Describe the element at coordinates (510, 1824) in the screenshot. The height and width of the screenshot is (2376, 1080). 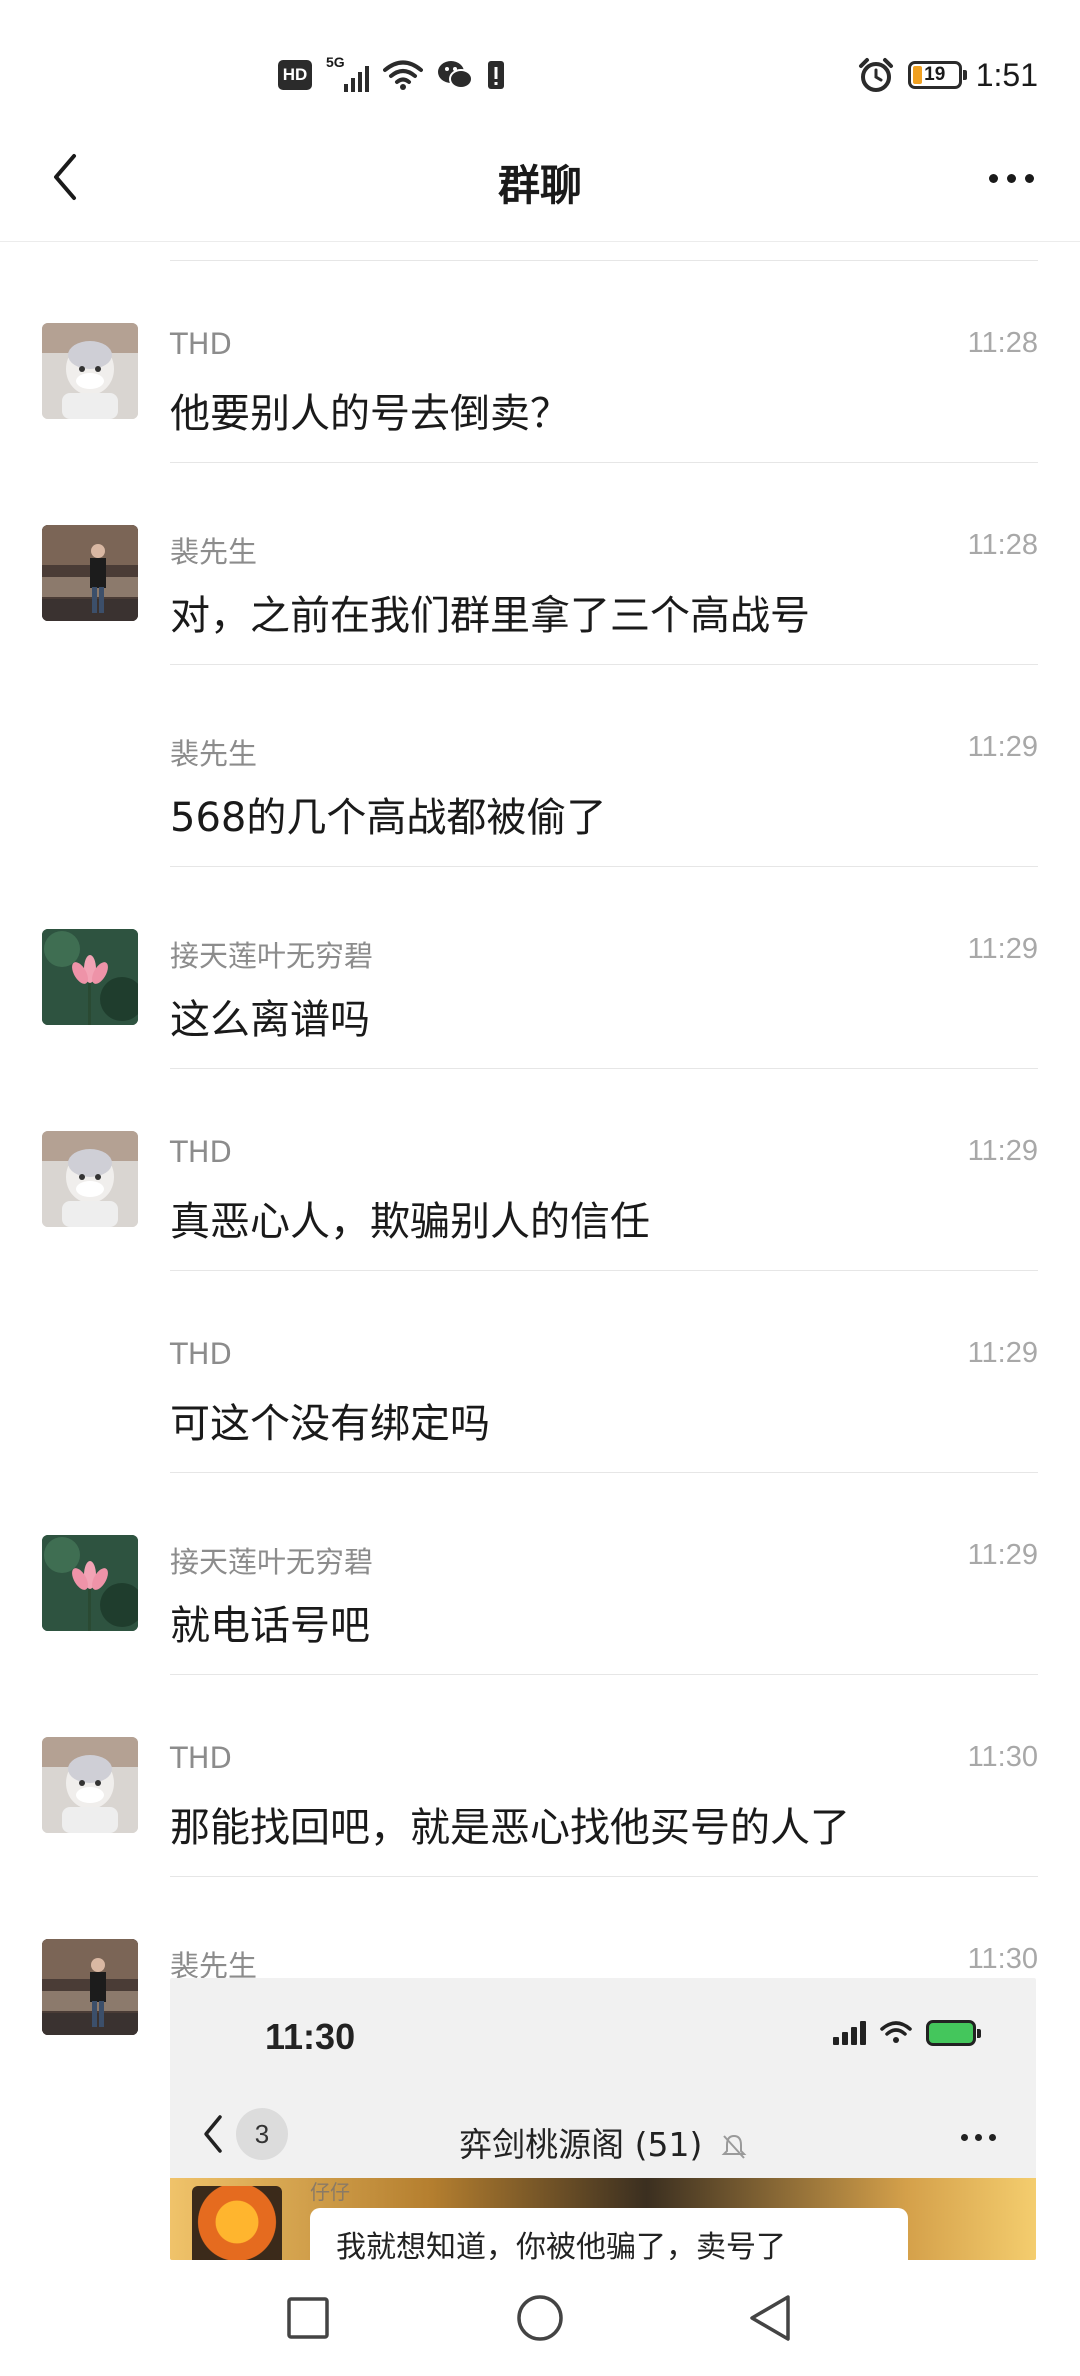
I see `message-text: 那能找回吧，就是恶心找他买号的人了` at that location.